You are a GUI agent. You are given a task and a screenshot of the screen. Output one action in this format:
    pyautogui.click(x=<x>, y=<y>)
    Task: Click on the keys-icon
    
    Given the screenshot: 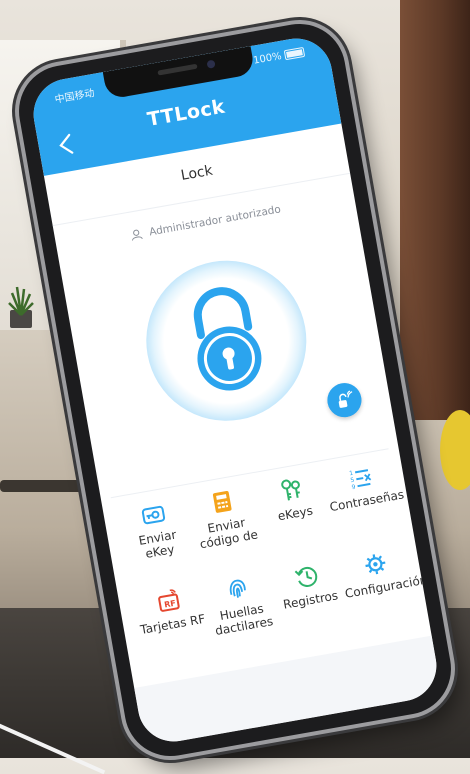 What is the action you would take?
    pyautogui.click(x=290, y=490)
    